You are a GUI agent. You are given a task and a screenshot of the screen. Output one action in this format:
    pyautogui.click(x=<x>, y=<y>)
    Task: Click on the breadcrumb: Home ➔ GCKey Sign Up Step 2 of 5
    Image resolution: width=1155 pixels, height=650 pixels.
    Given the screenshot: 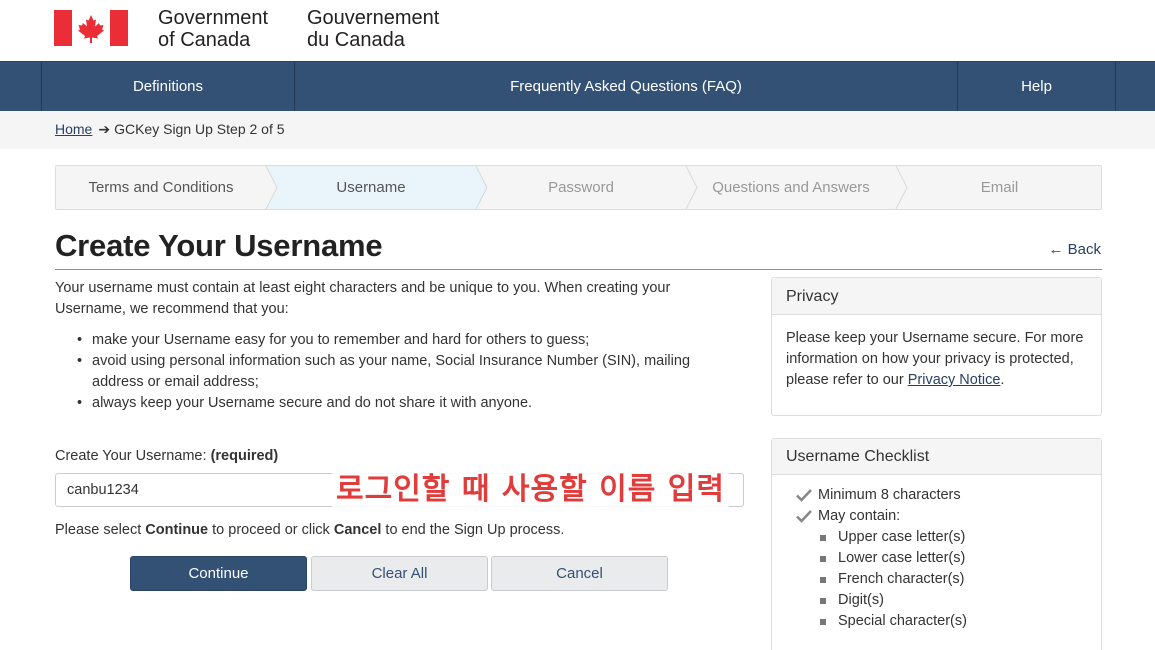 What is the action you would take?
    pyautogui.click(x=170, y=129)
    